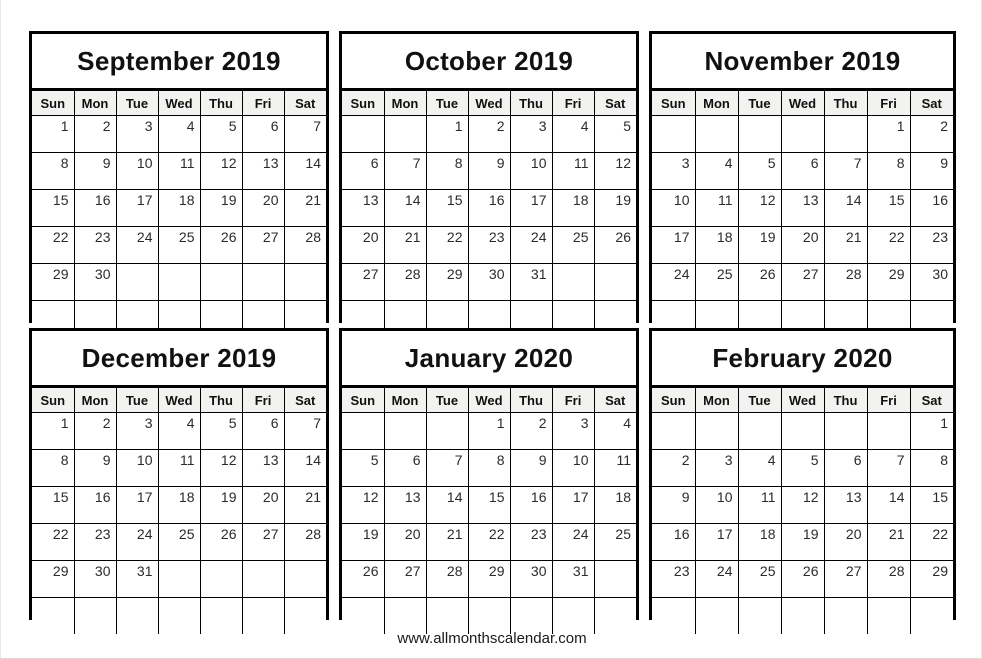 Image resolution: width=982 pixels, height=659 pixels. Describe the element at coordinates (53, 431) in the screenshot. I see `day-cell: 1` at that location.